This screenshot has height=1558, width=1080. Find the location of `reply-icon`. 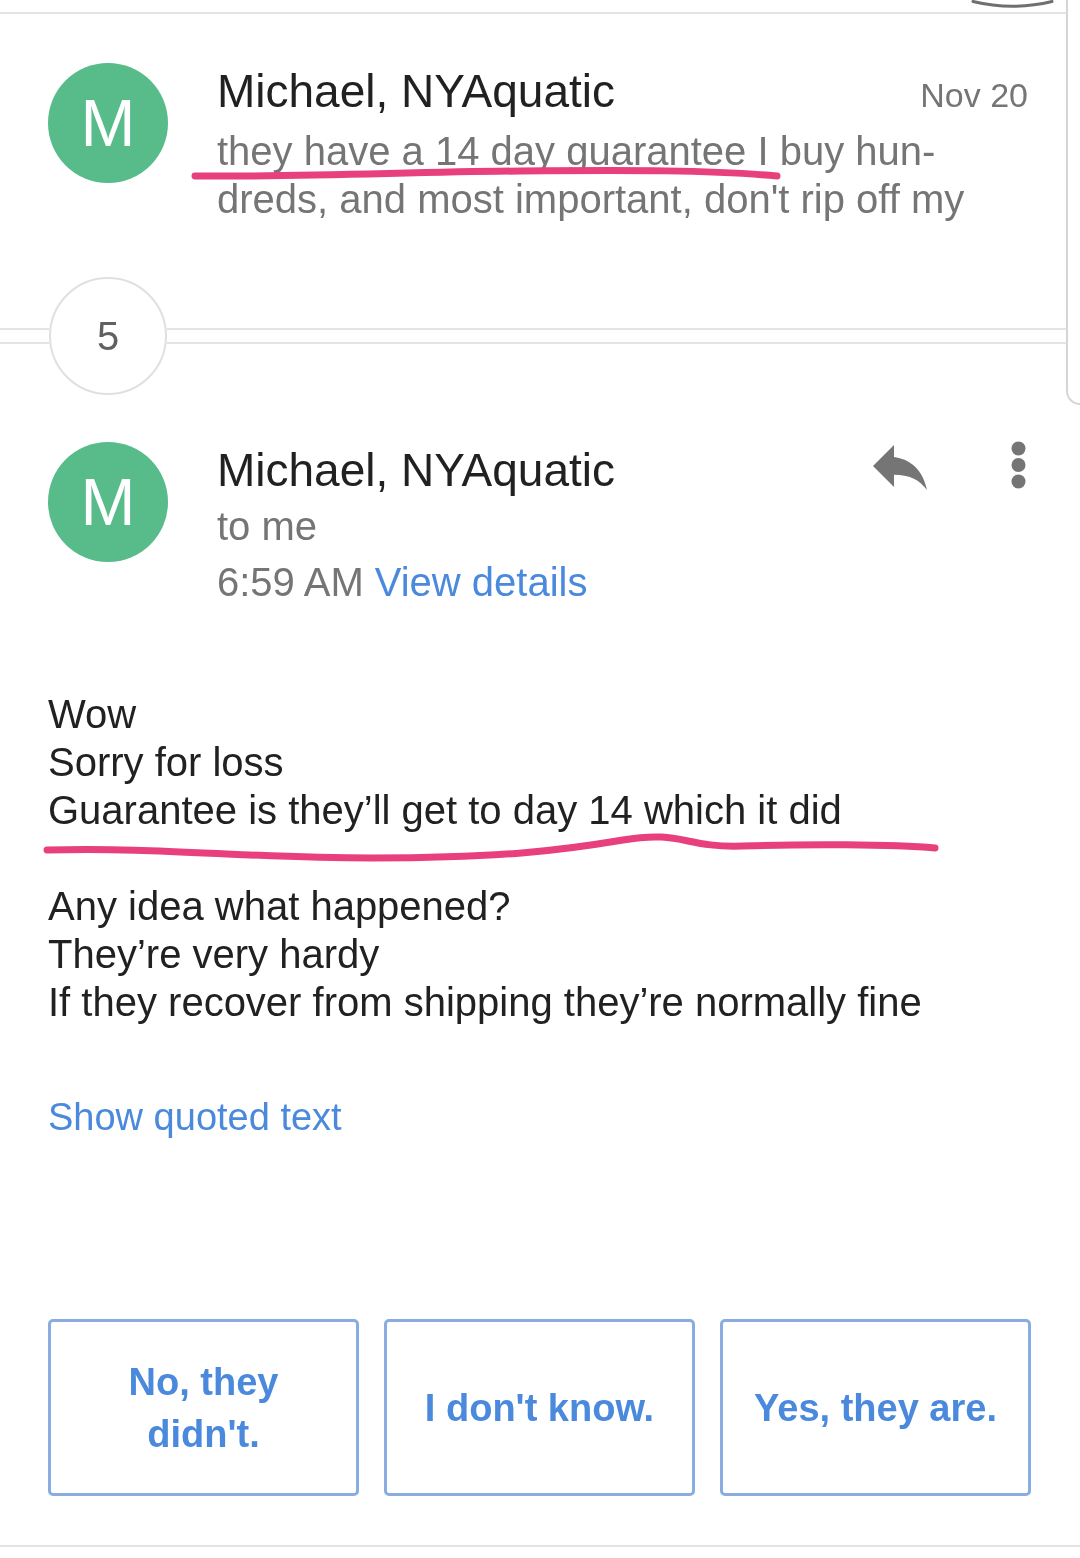

reply-icon is located at coordinates (900, 467).